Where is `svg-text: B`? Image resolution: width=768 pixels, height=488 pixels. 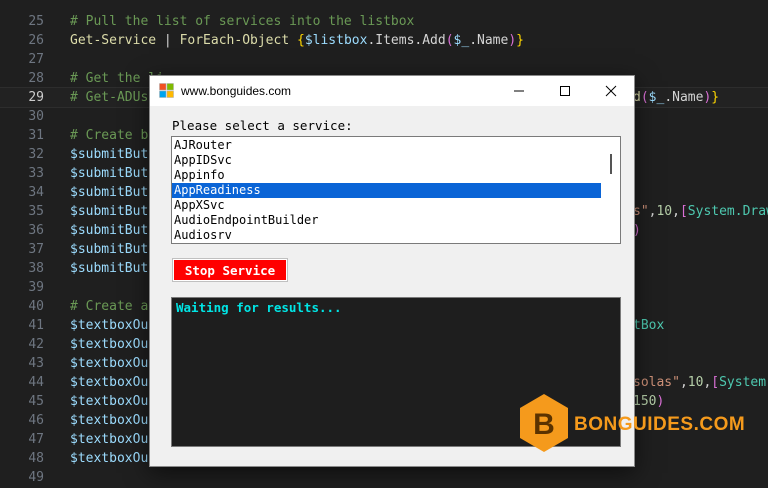
svg-text: B is located at coordinates (544, 424).